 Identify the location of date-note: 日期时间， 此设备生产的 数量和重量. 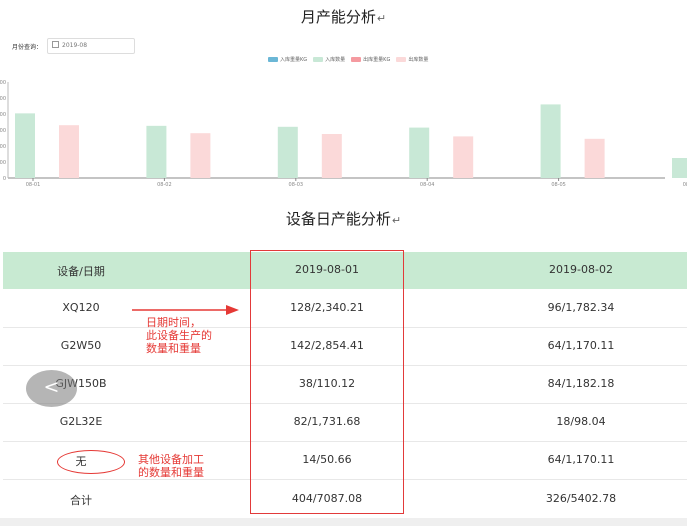
(179, 335).